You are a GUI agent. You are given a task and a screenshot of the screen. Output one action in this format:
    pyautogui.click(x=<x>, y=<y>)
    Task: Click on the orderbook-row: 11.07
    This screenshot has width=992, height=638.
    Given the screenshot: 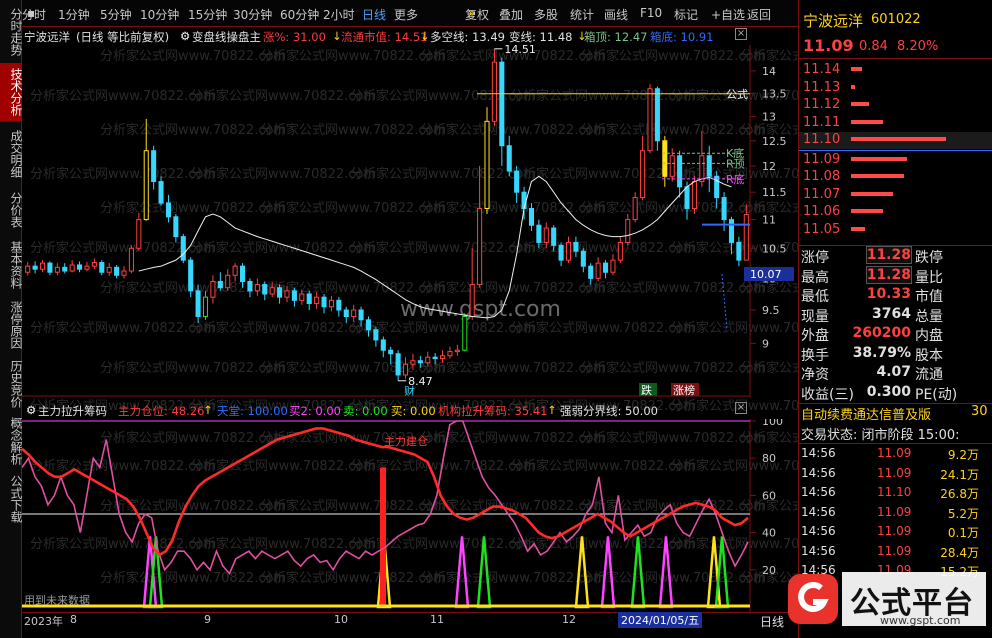 What is the action you would take?
    pyautogui.click(x=895, y=195)
    